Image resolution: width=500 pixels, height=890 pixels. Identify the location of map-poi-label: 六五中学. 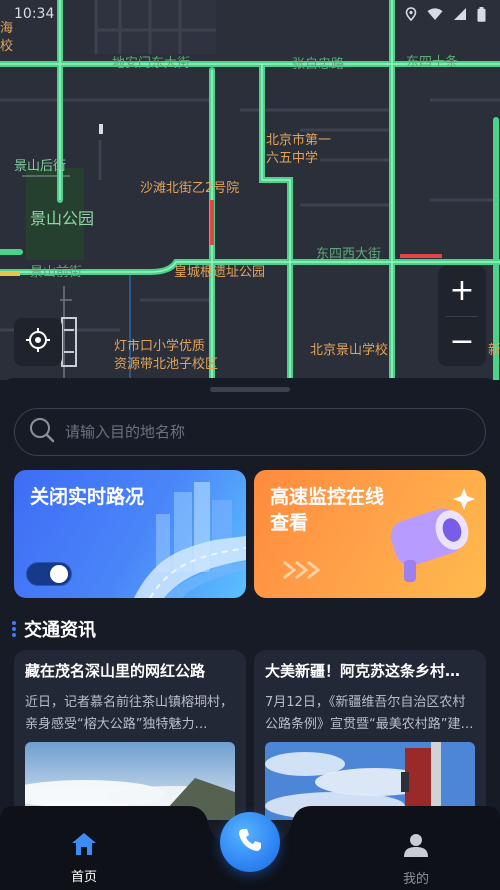
(292, 158).